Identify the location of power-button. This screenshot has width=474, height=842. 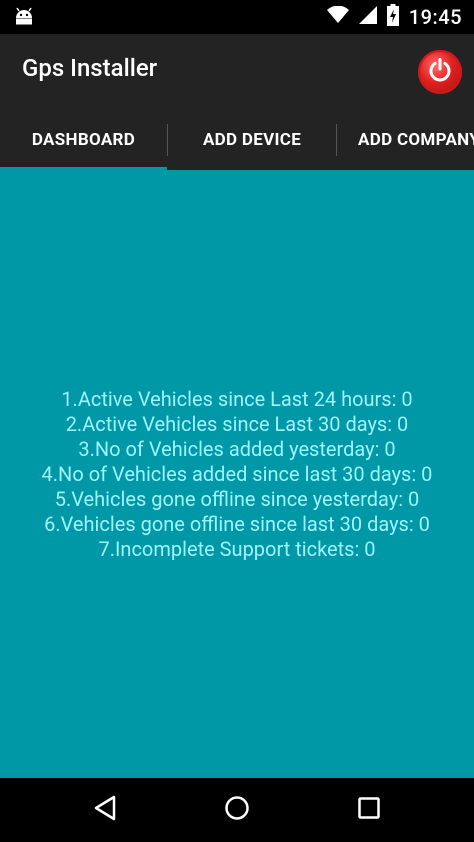
(440, 72).